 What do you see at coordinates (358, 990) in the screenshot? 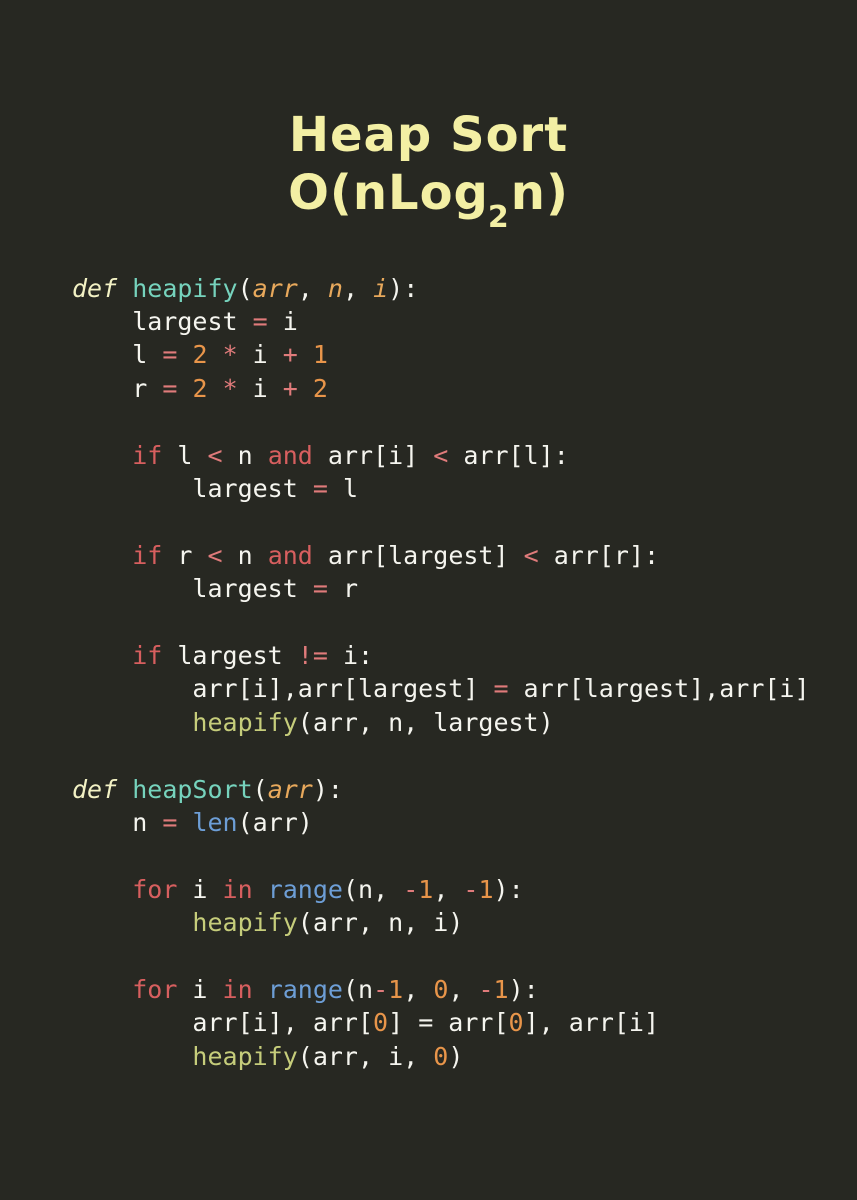
I see `code-token-plain: (n` at bounding box center [358, 990].